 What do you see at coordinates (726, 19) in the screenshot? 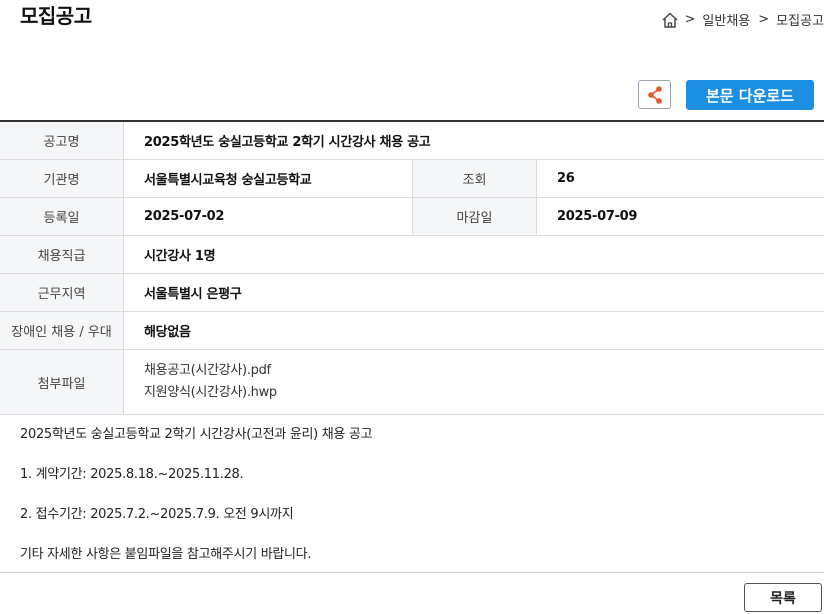
I see `breadcrumb-item-general-recruit: 일반채용` at bounding box center [726, 19].